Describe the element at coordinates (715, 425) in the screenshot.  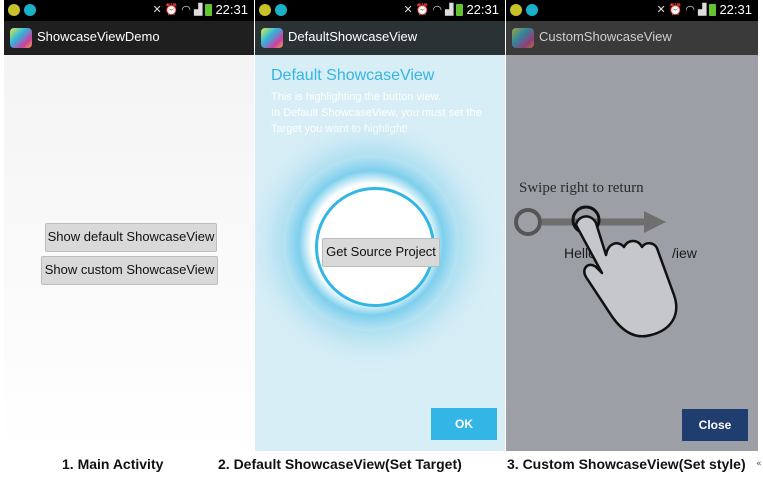
I see `close-button: Close` at that location.